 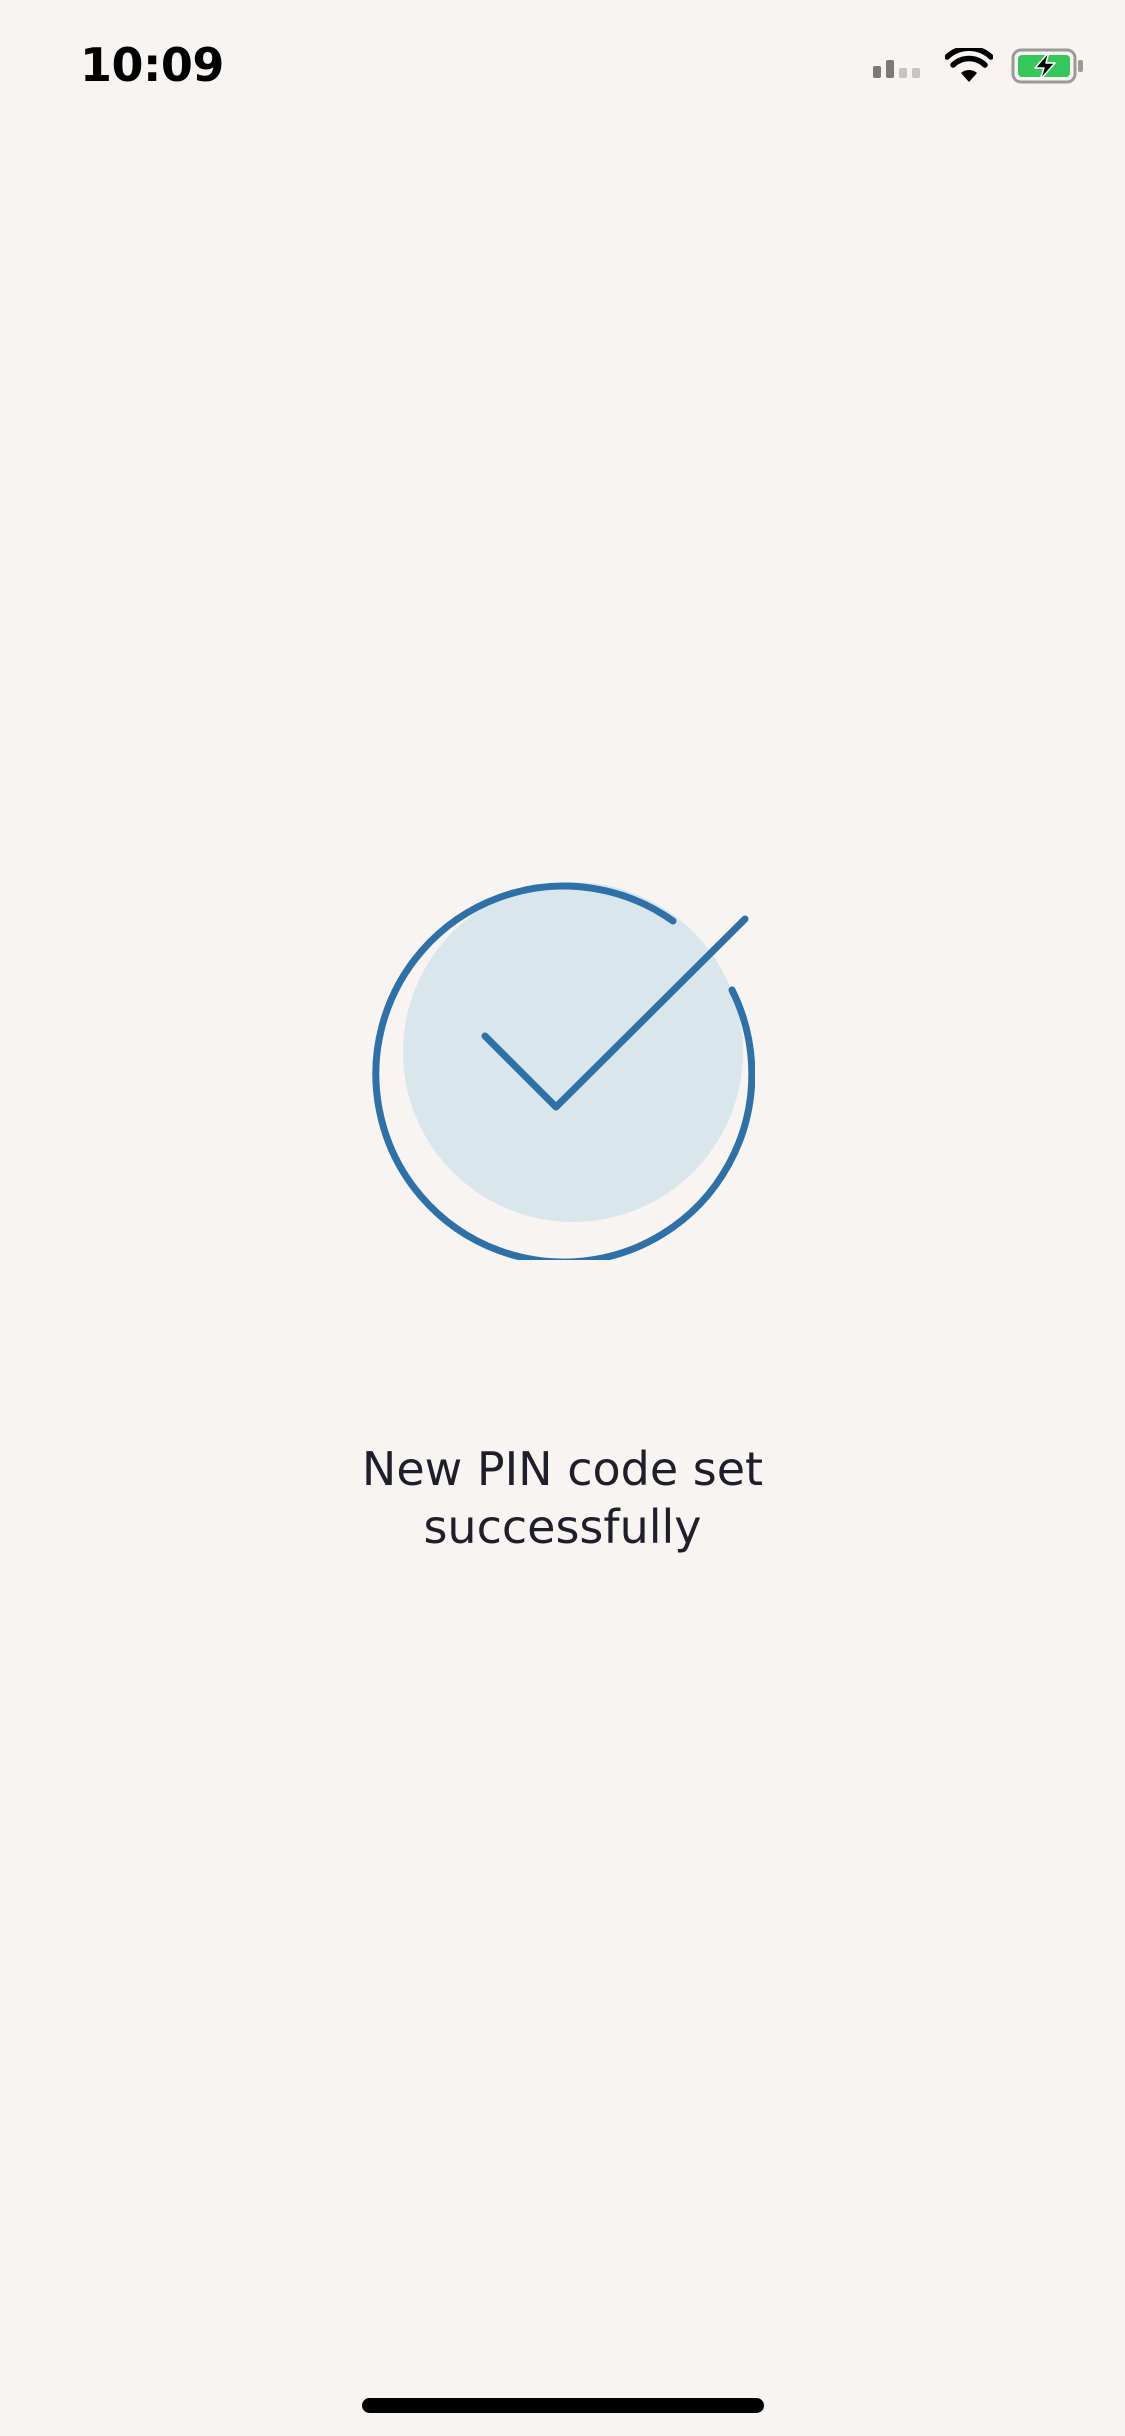 I want to click on checkmark-circle-icon, so click(x=562, y=1067).